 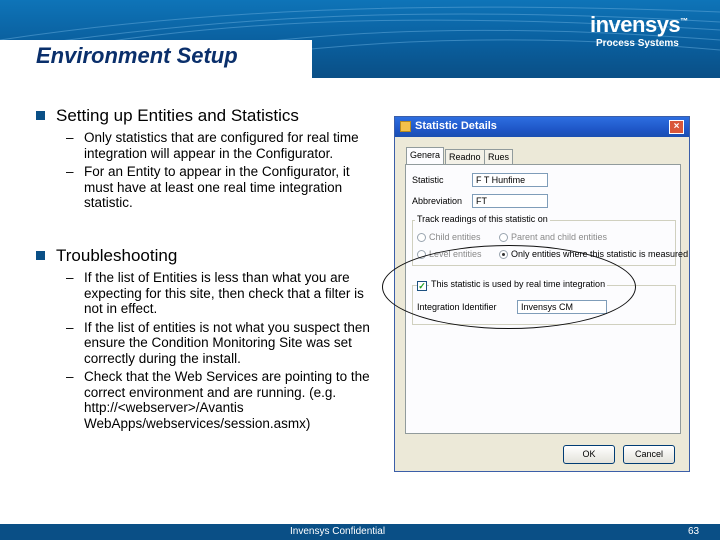 I want to click on cancel-button: Cancel, so click(x=649, y=454).